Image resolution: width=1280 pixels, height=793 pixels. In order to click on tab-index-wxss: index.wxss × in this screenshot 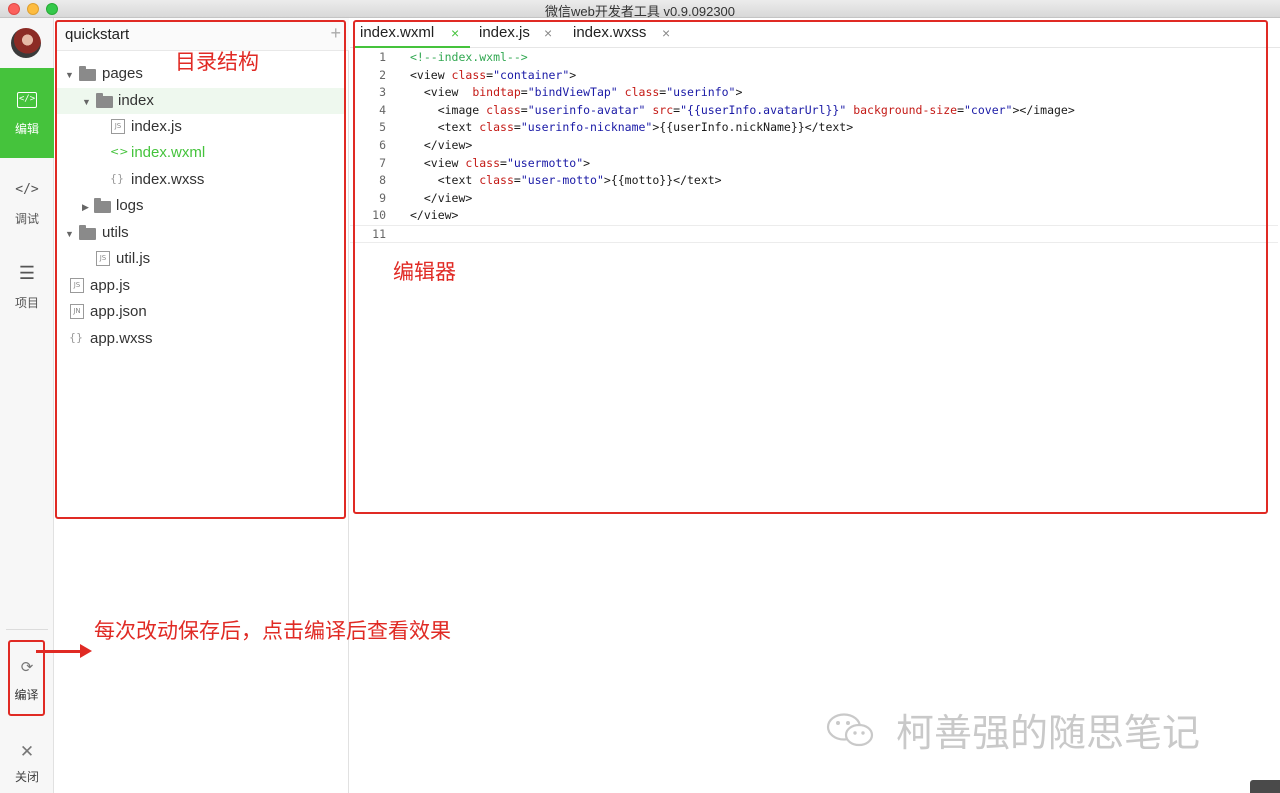, I will do `click(622, 33)`.